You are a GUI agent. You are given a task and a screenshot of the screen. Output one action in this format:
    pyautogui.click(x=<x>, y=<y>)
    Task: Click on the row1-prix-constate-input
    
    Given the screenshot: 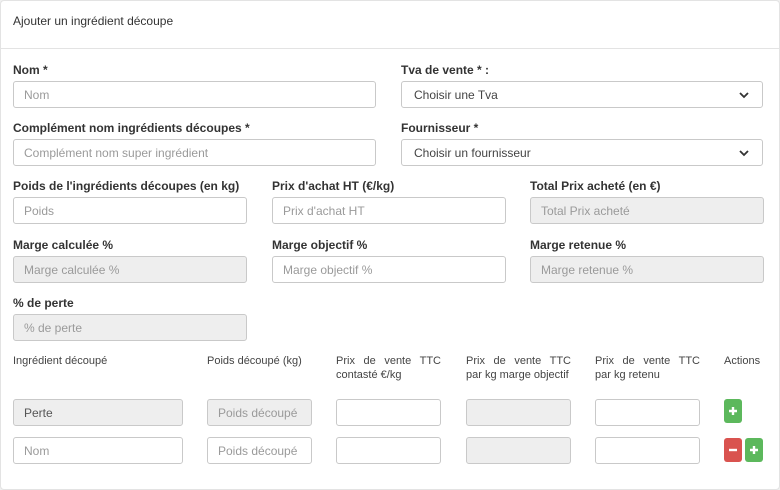 What is the action you would take?
    pyautogui.click(x=388, y=412)
    